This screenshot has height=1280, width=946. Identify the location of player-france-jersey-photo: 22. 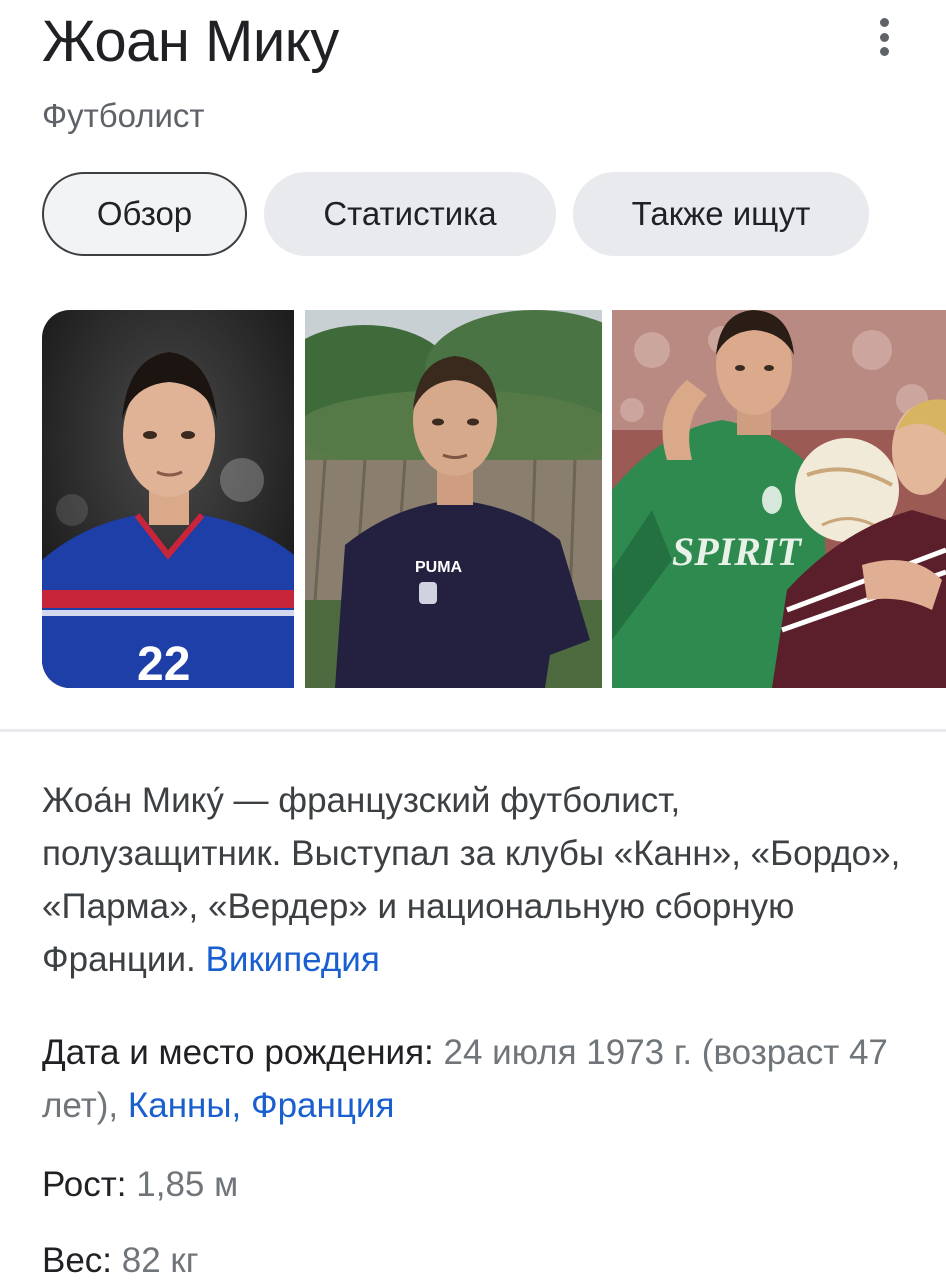
(168, 499).